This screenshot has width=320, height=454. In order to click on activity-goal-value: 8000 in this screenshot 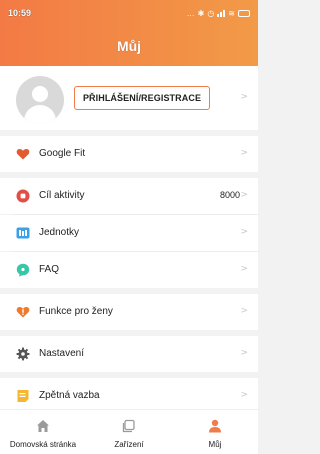, I will do `click(229, 195)`.